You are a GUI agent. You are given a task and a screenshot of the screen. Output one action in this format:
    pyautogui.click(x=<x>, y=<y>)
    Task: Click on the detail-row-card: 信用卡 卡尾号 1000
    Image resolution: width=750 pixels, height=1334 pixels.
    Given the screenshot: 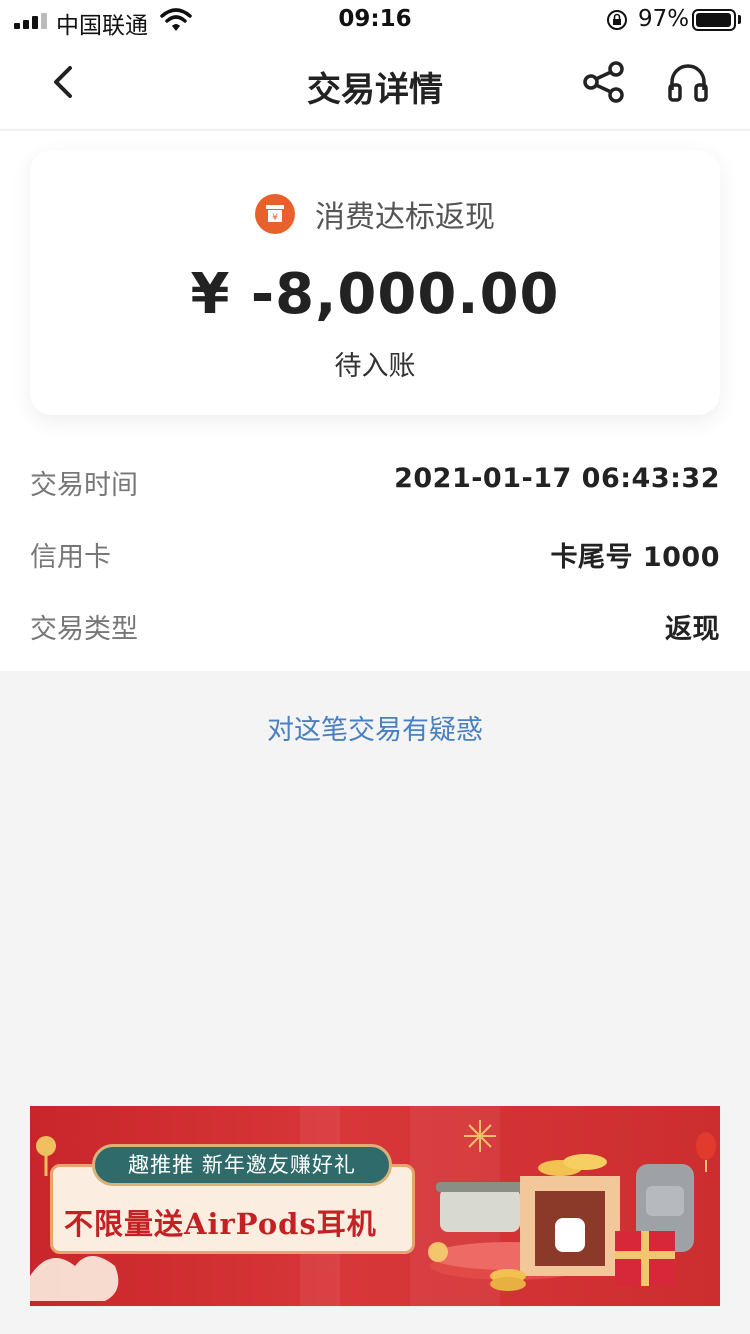 What is the action you would take?
    pyautogui.click(x=375, y=555)
    